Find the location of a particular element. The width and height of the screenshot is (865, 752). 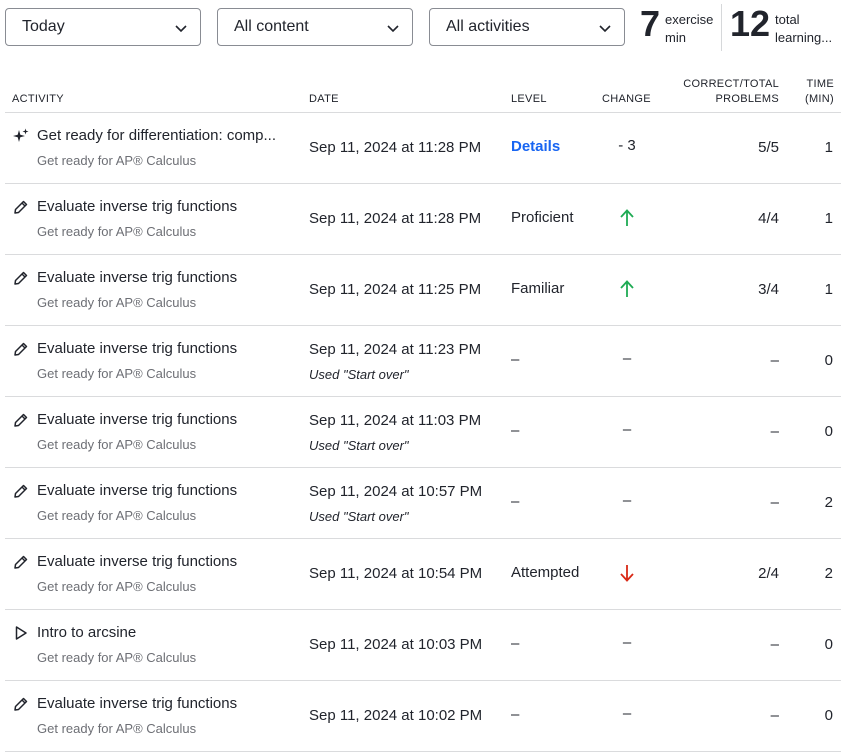

total-learning-value: 12 is located at coordinates (750, 23).